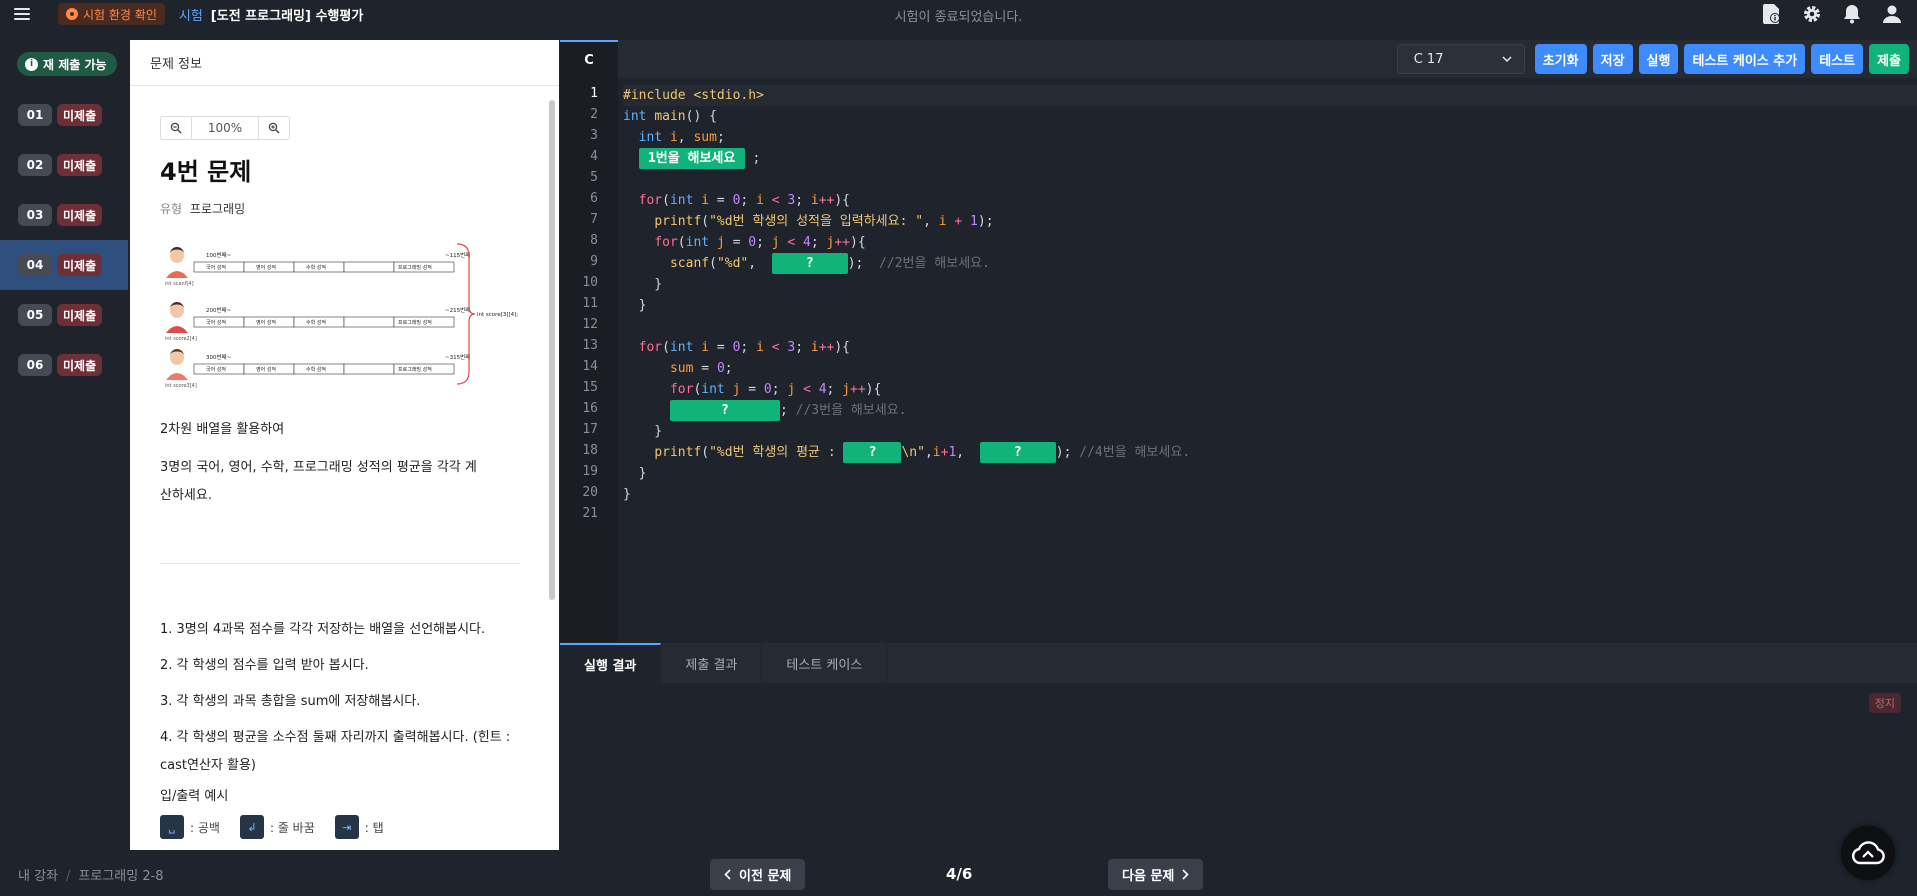  I want to click on code-line-15: for(int j = 0; j < 4; j++){, so click(775, 389).